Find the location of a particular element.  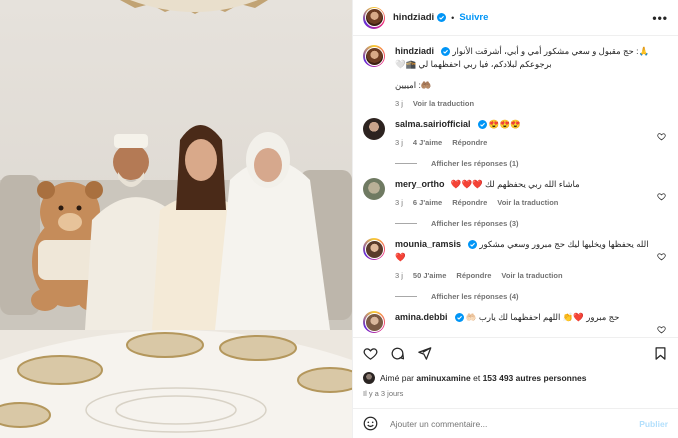

view-replies-label: Afficher les réponses (4) is located at coordinates (475, 296).